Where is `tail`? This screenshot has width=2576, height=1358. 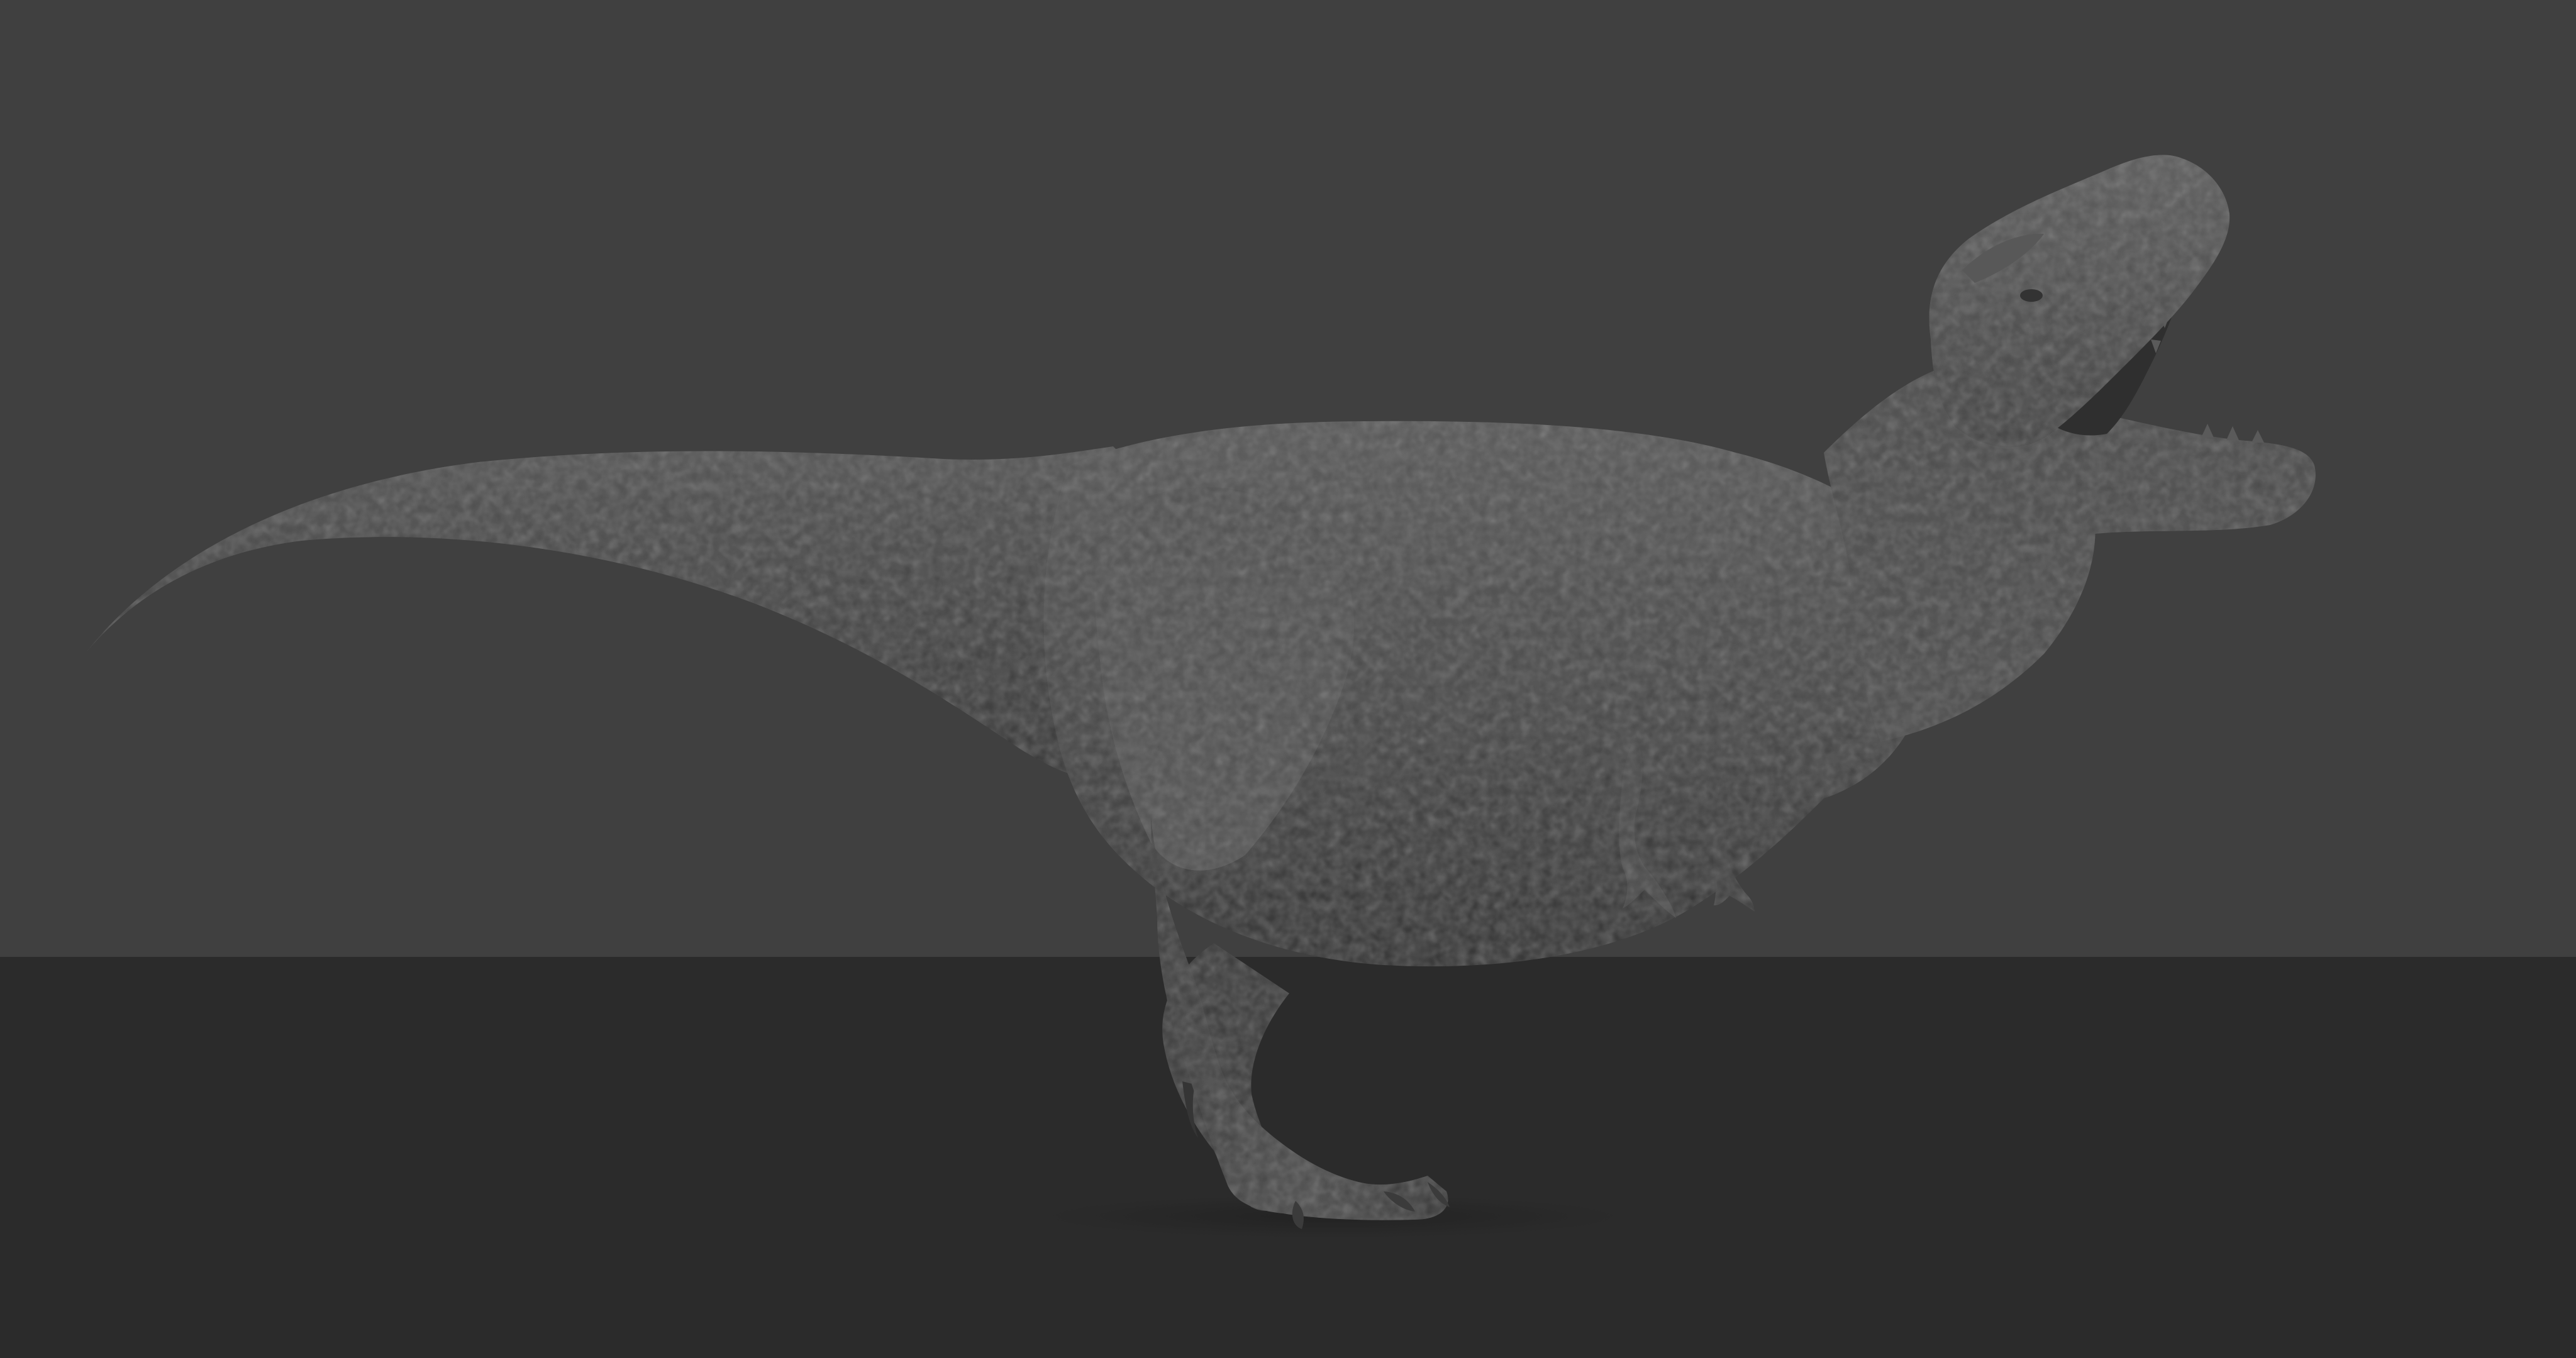
tail is located at coordinates (635, 612).